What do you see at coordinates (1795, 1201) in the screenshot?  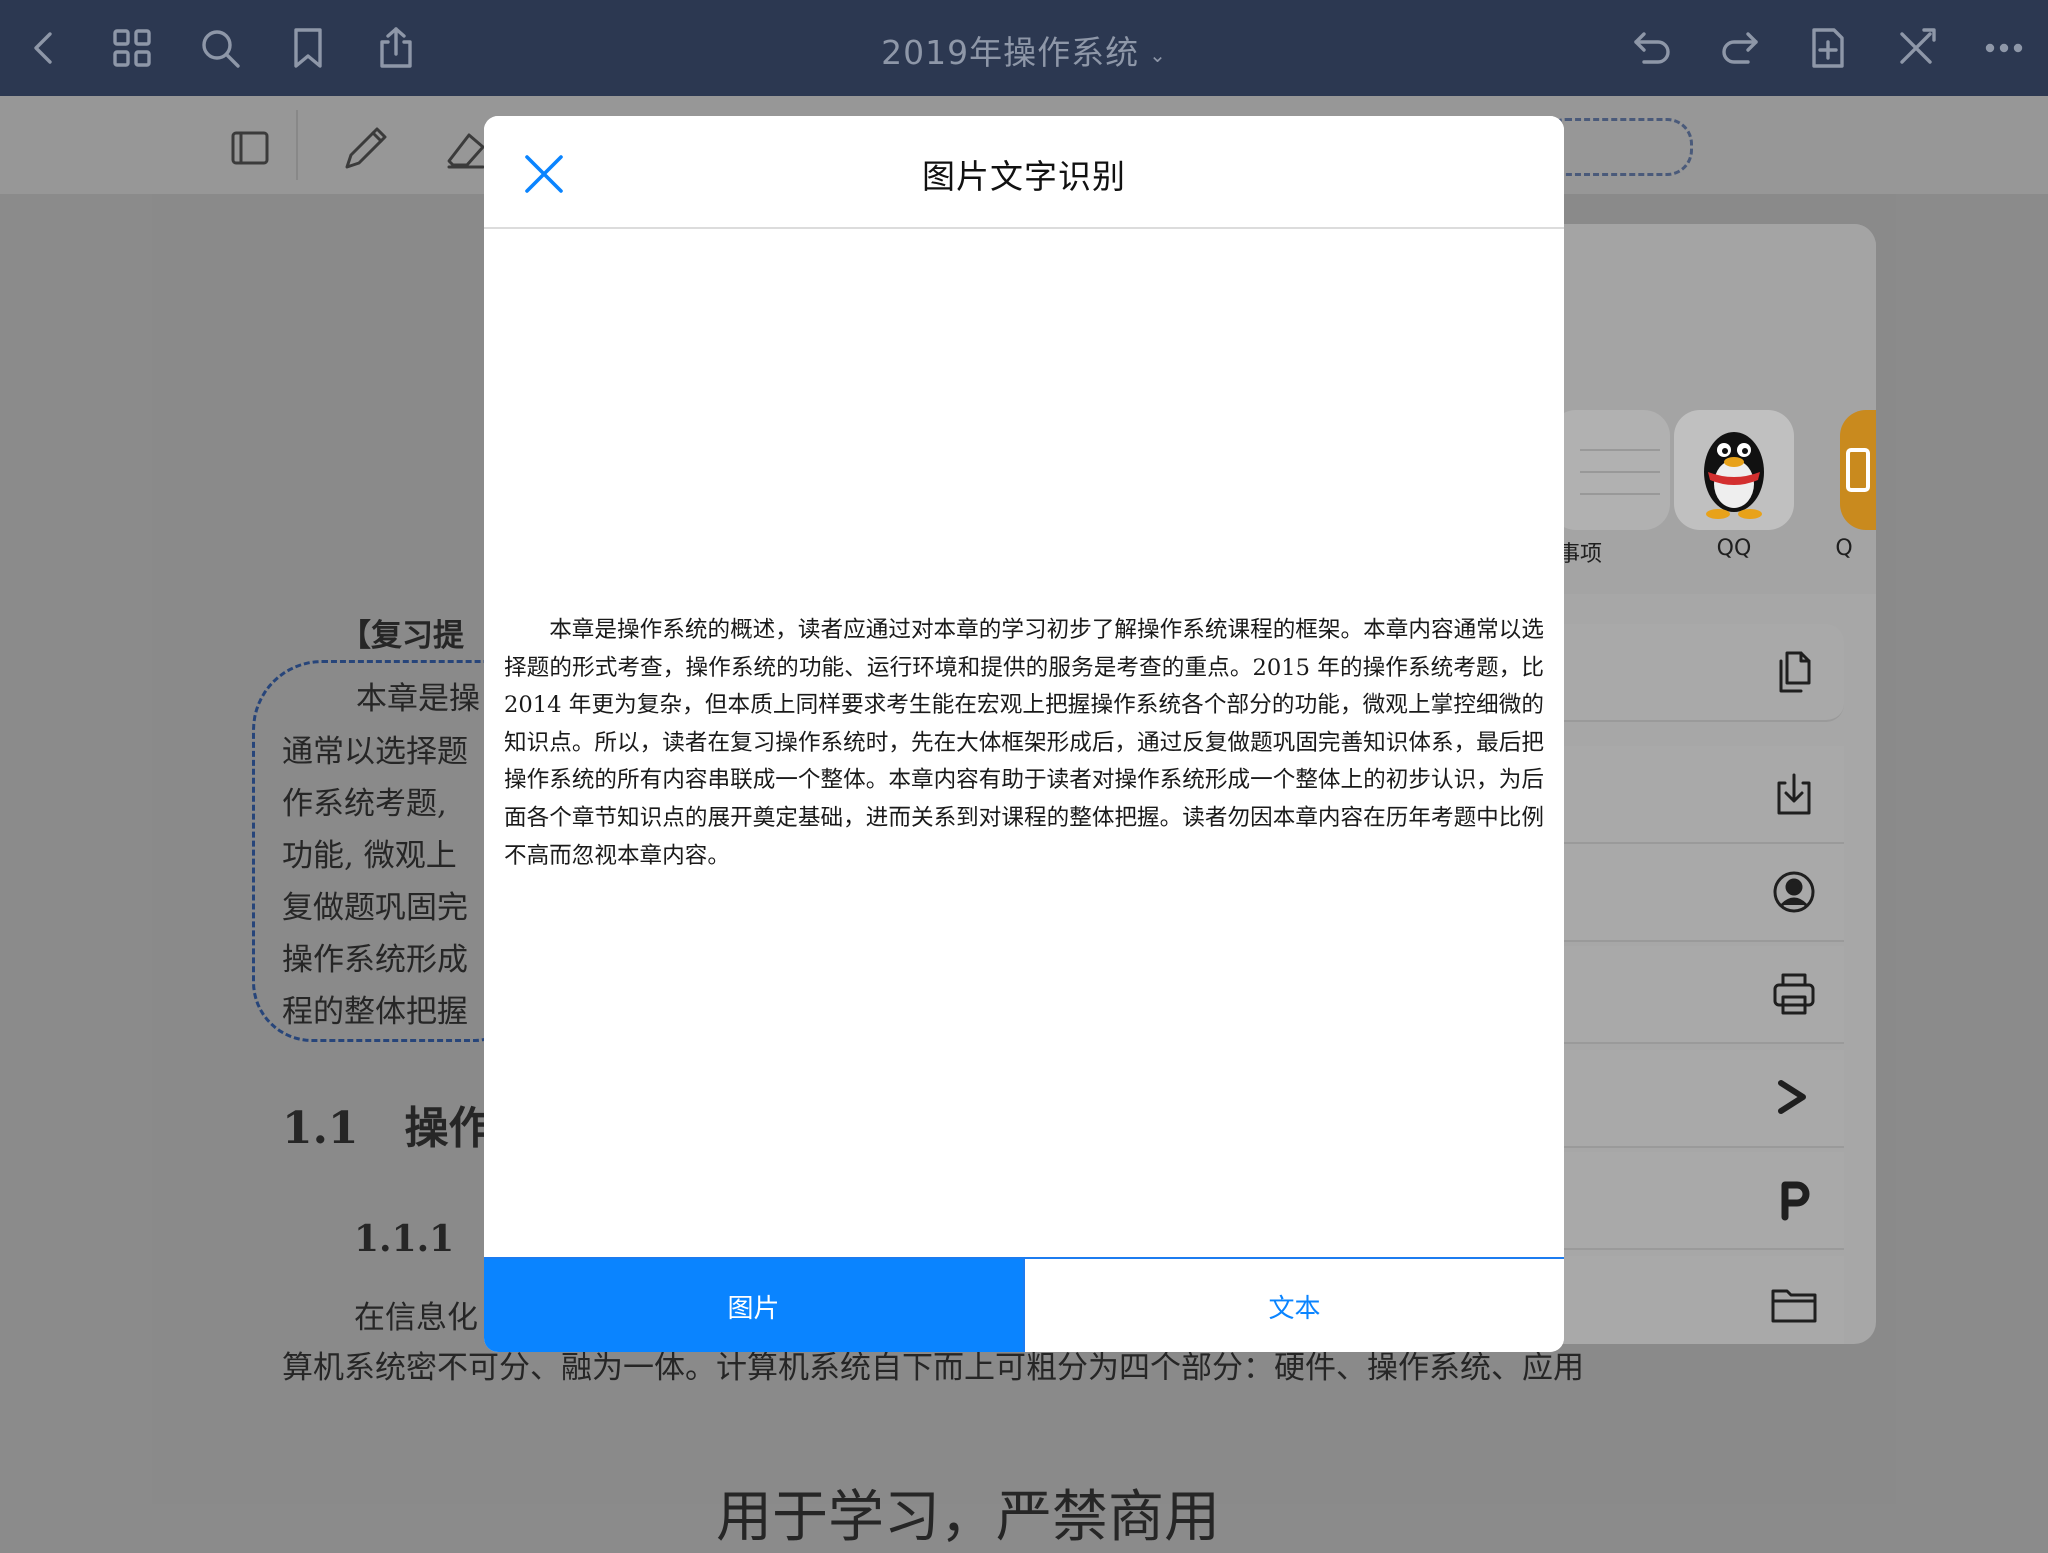 I see `p-icon` at bounding box center [1795, 1201].